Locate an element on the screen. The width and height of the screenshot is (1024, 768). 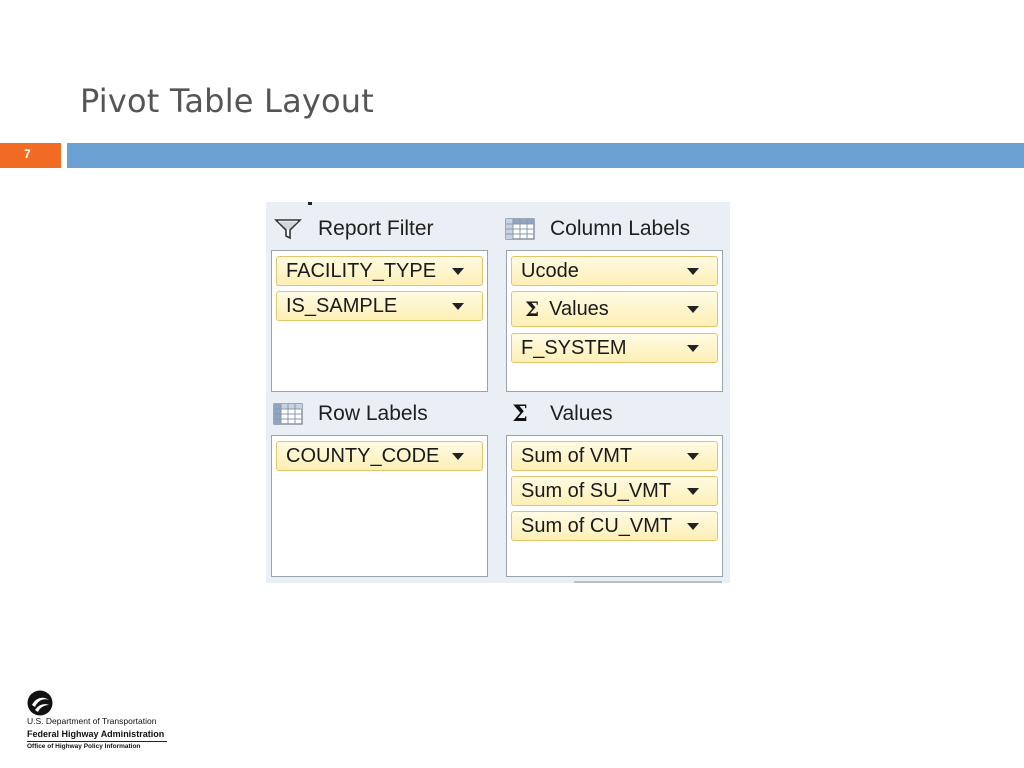
report-filter-drop-area: FACILITY_TYPE IS_SAMPLE is located at coordinates (379, 321).